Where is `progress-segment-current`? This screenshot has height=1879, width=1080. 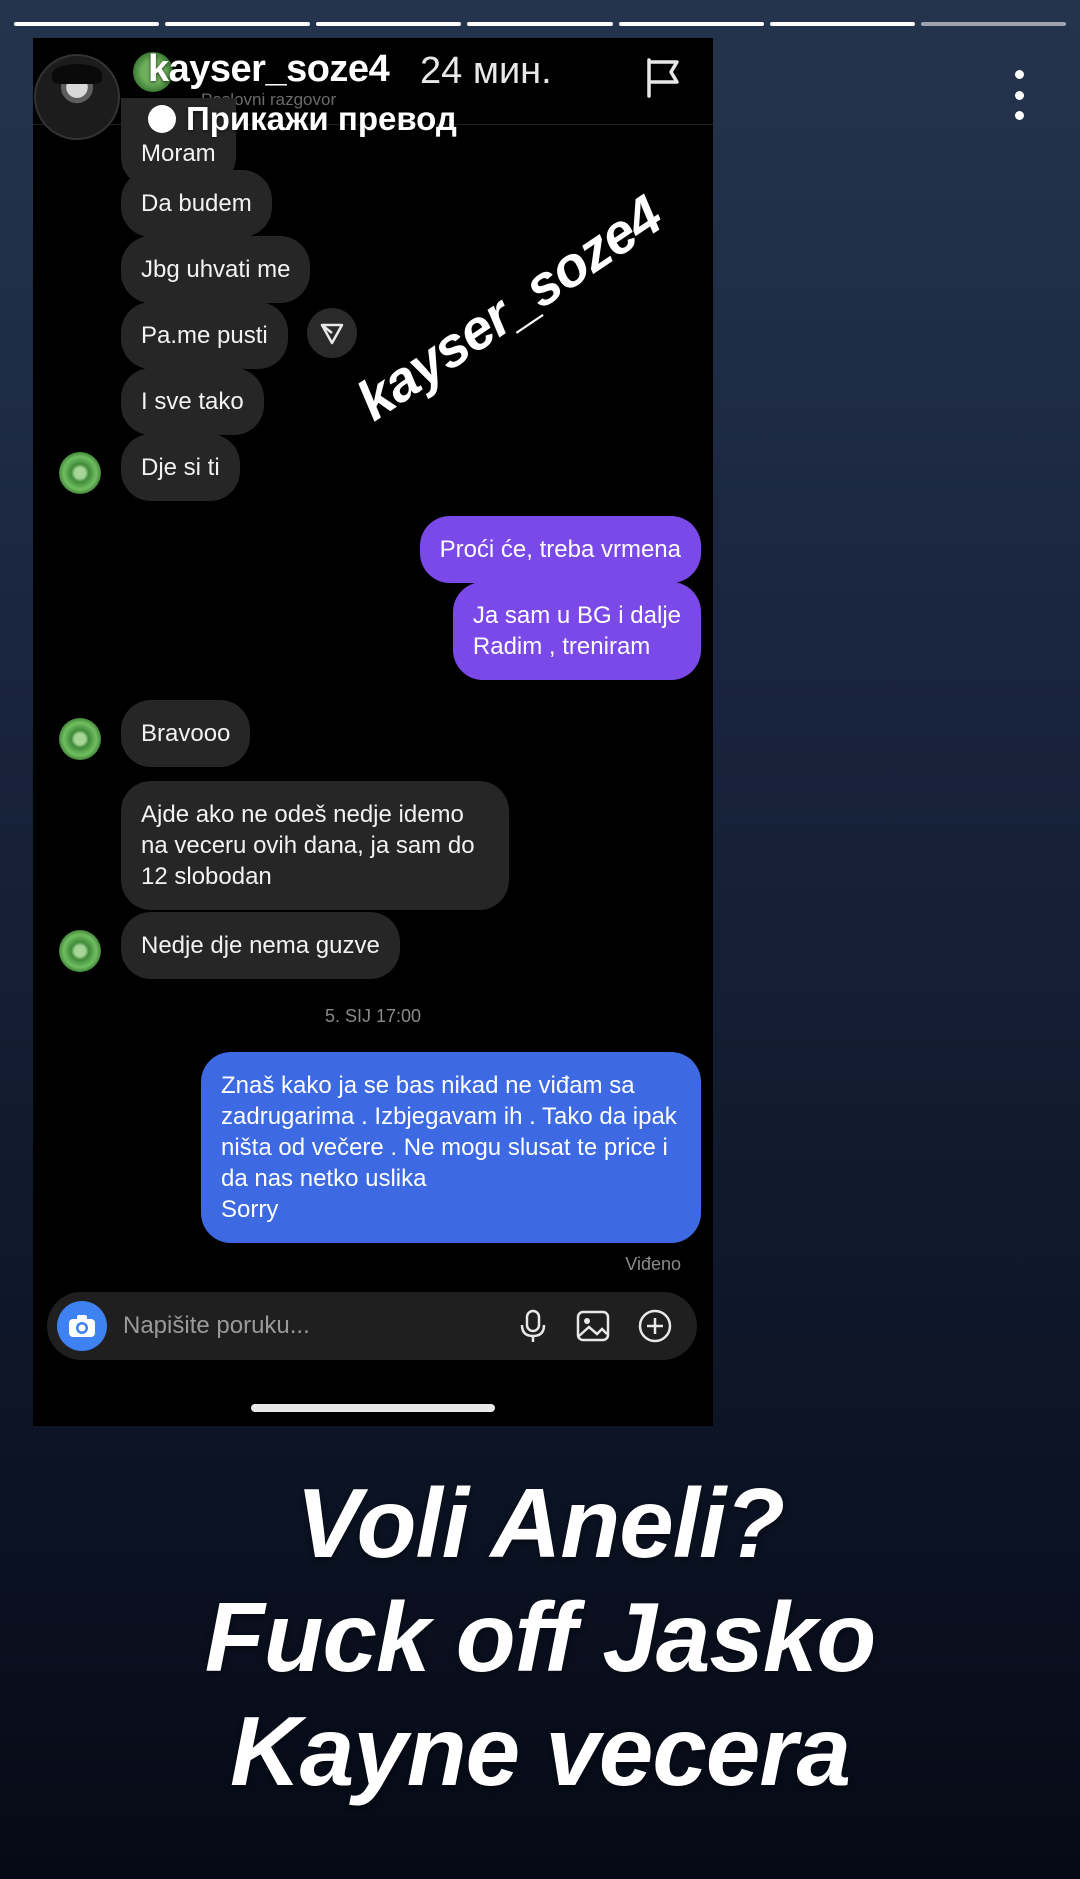 progress-segment-current is located at coordinates (993, 24).